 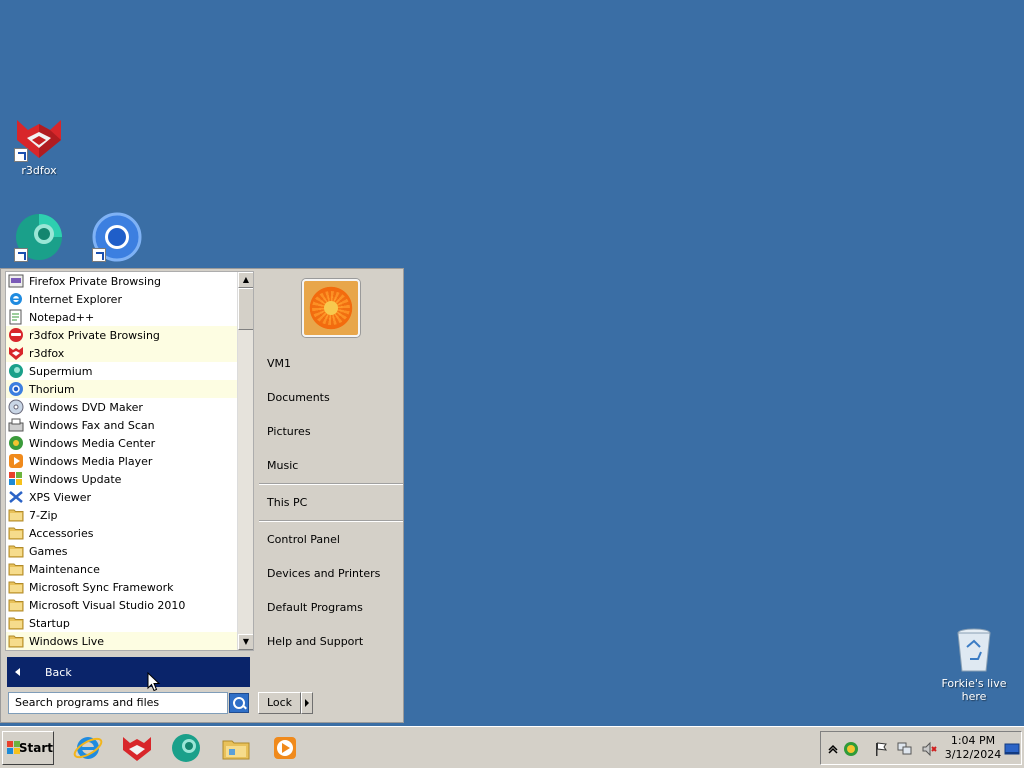 I want to click on lock-button: Lock, so click(x=279, y=703).